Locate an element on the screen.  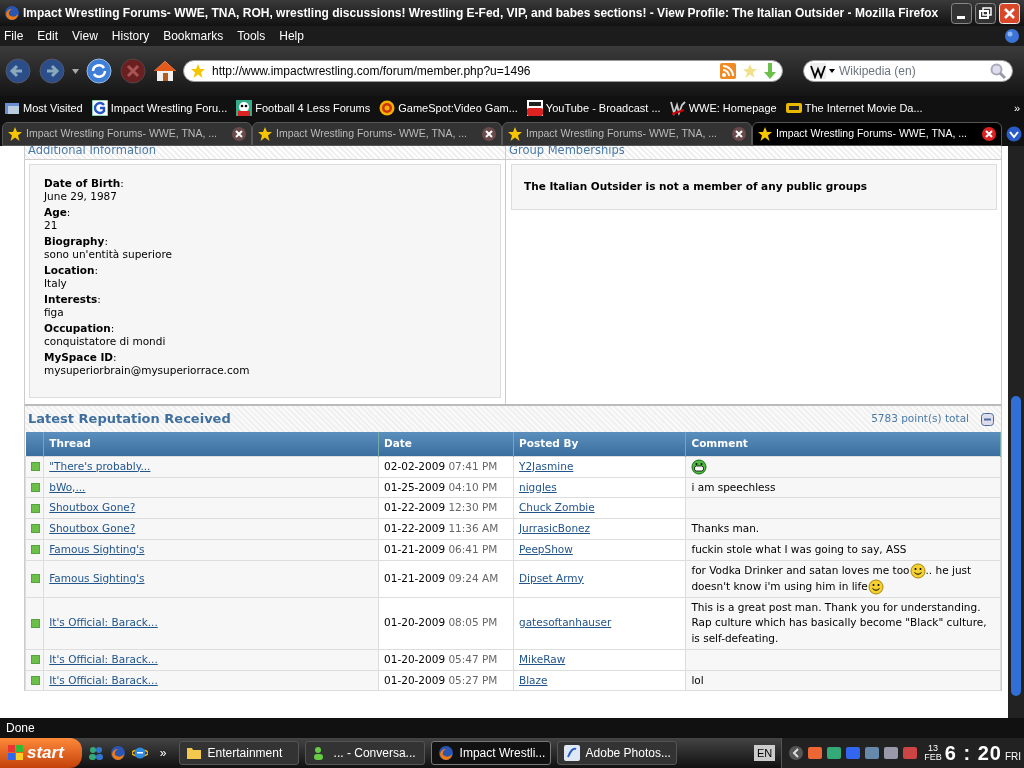
clock-time: 6 : 20 is located at coordinates (973, 753).